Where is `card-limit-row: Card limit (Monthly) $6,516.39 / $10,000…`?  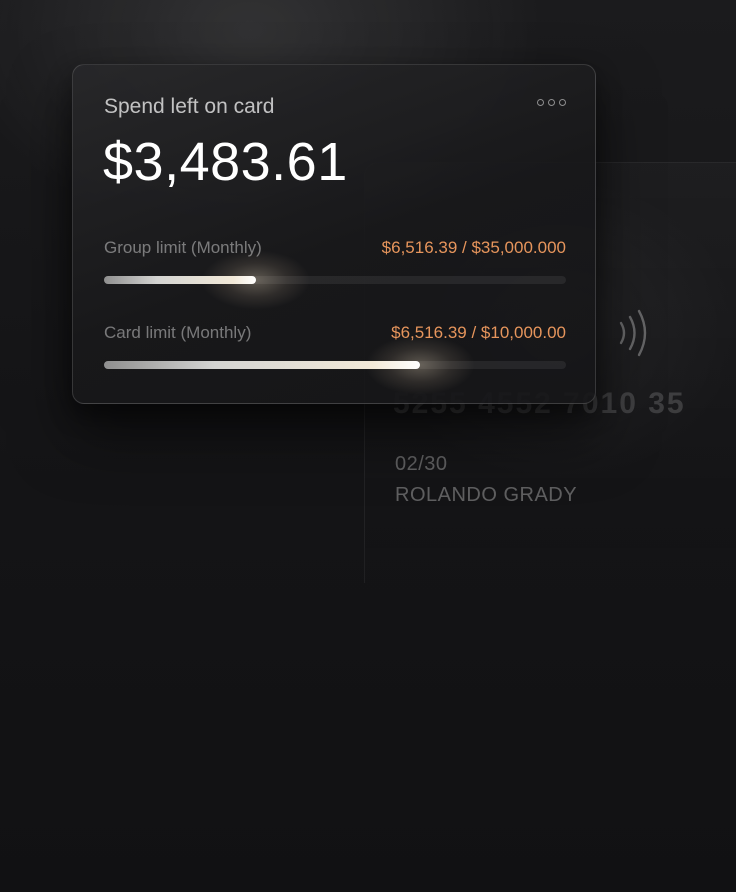
card-limit-row: Card limit (Monthly) $6,516.39 / $10,000… is located at coordinates (335, 333).